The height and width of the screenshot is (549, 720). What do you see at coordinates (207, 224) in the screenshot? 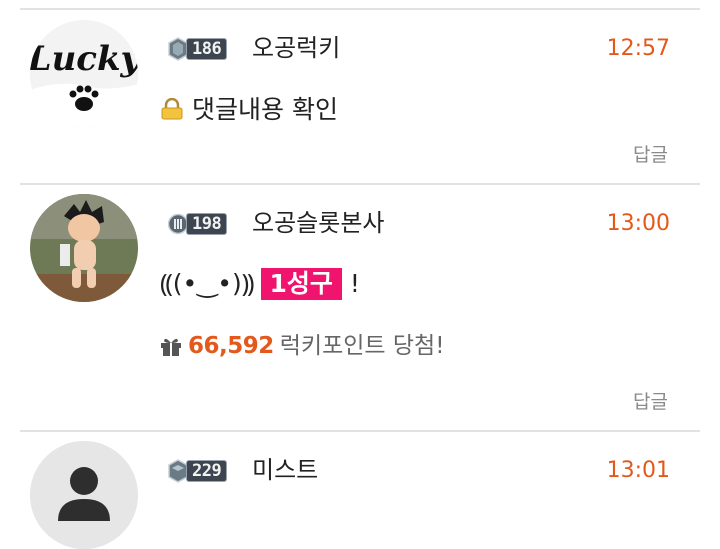
I see `level-number: 198` at bounding box center [207, 224].